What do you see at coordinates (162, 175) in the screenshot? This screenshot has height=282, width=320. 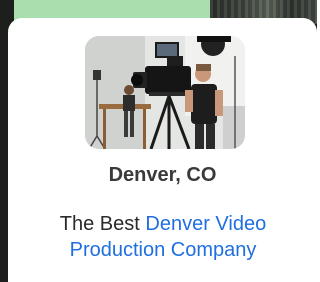 I see `city-heading: Denver, CO` at bounding box center [162, 175].